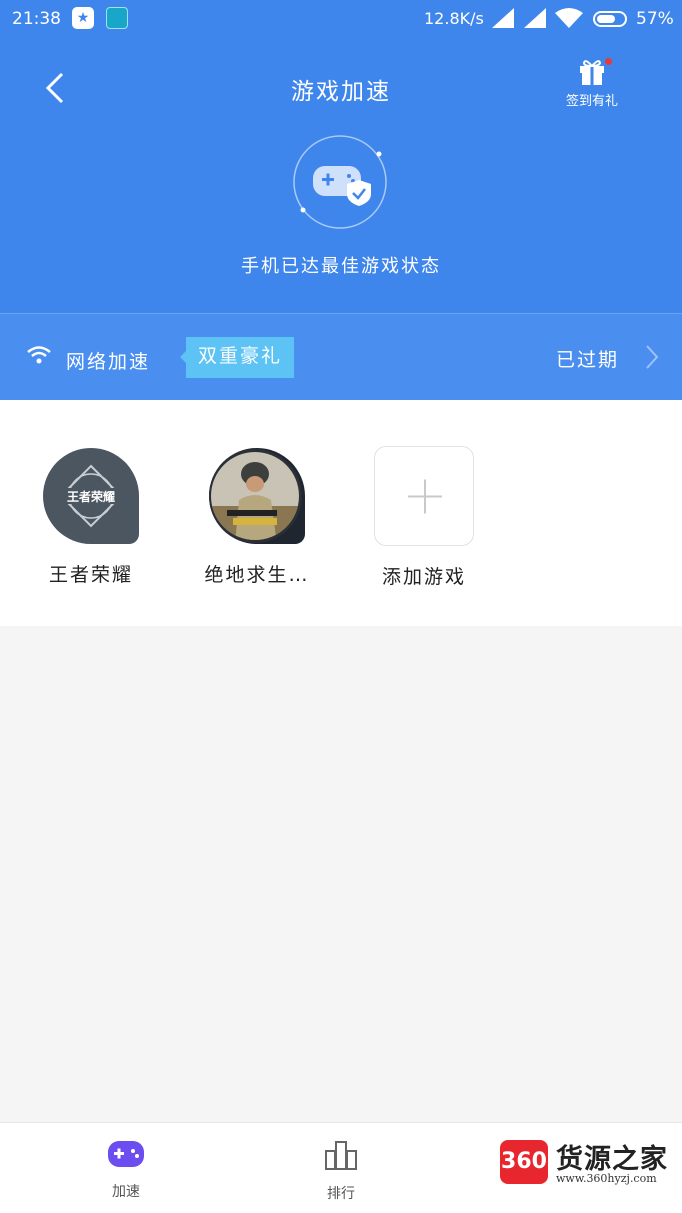 The width and height of the screenshot is (682, 1213). What do you see at coordinates (90, 575) in the screenshot?
I see `game-name: 王者荣耀` at bounding box center [90, 575].